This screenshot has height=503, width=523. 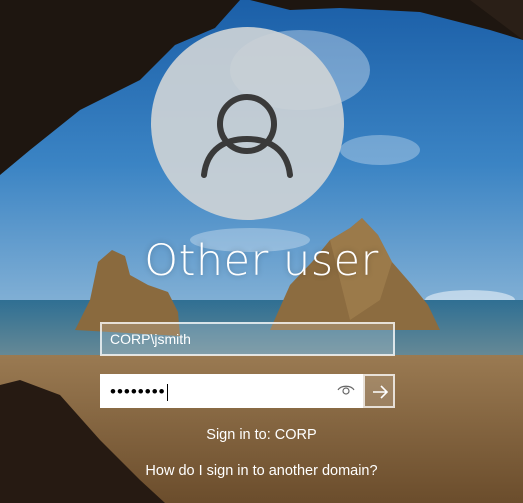 I want to click on submit-button, so click(x=379, y=391).